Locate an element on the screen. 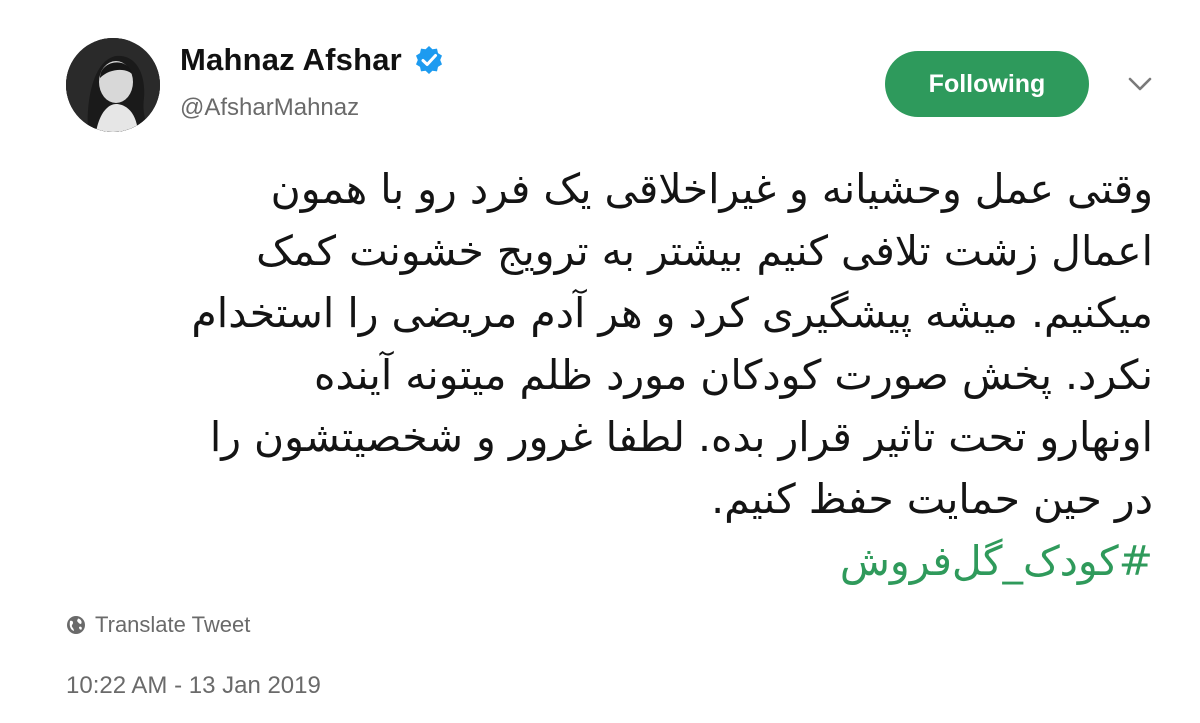 This screenshot has width=1200, height=723. hashtag-link: #کودک_گل‌فروش is located at coordinates (606, 561).